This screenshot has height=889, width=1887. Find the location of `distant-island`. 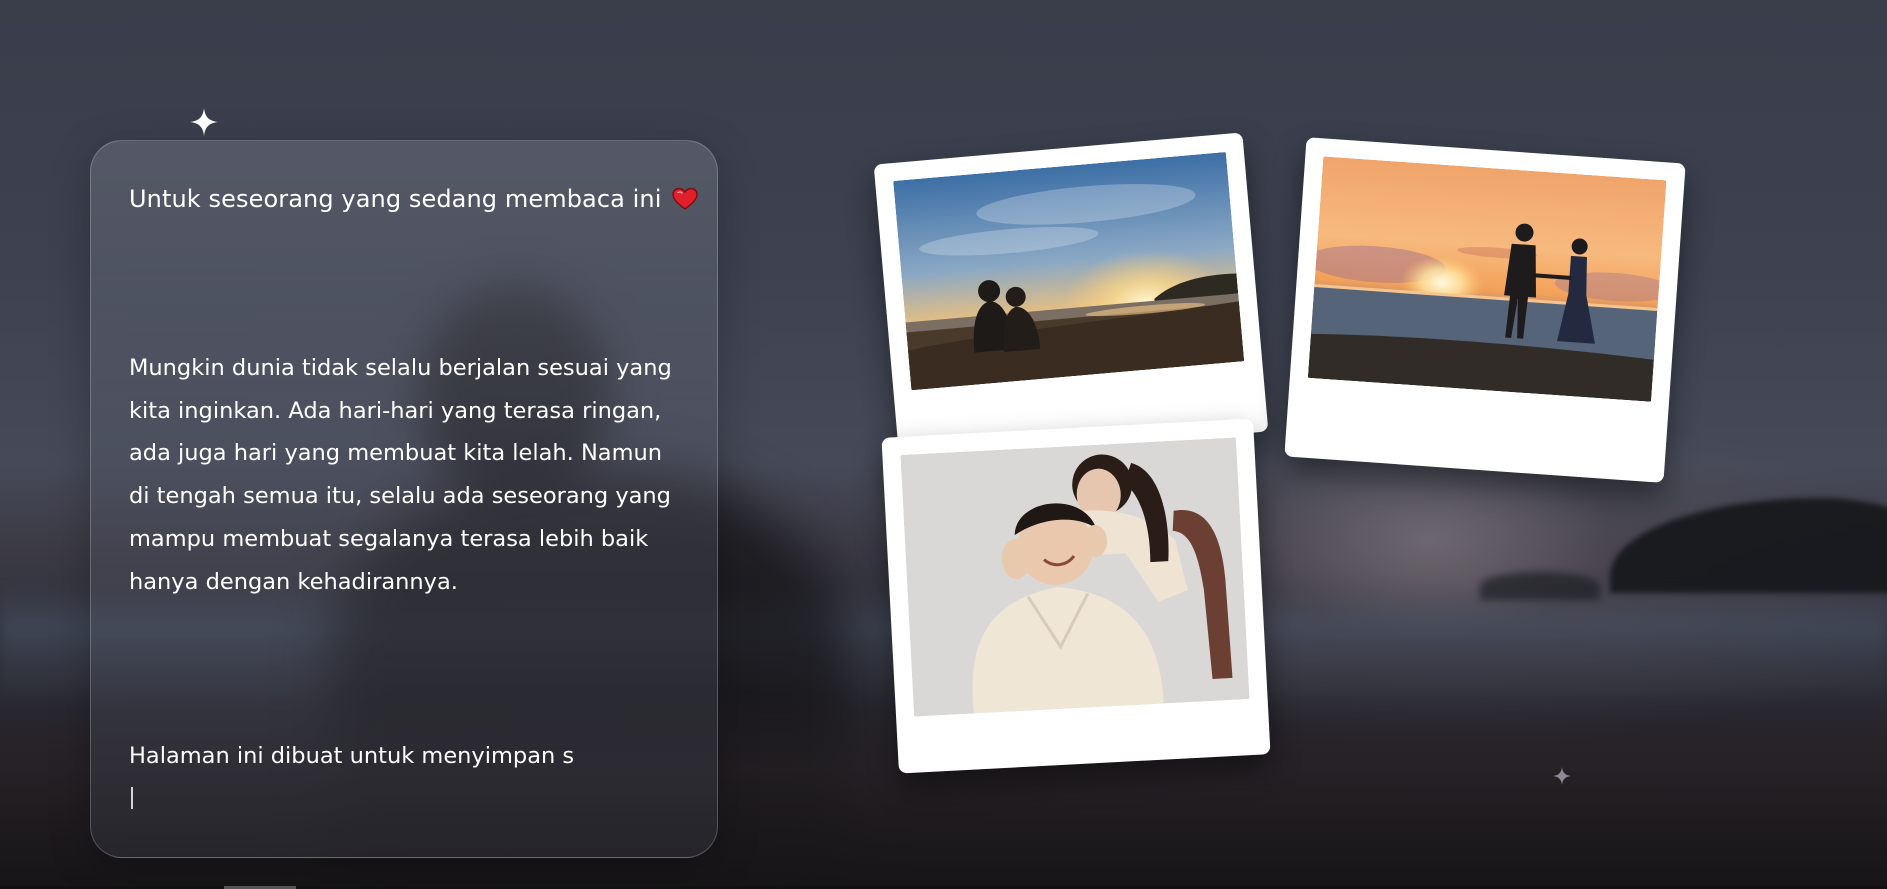

distant-island is located at coordinates (1540, 586).